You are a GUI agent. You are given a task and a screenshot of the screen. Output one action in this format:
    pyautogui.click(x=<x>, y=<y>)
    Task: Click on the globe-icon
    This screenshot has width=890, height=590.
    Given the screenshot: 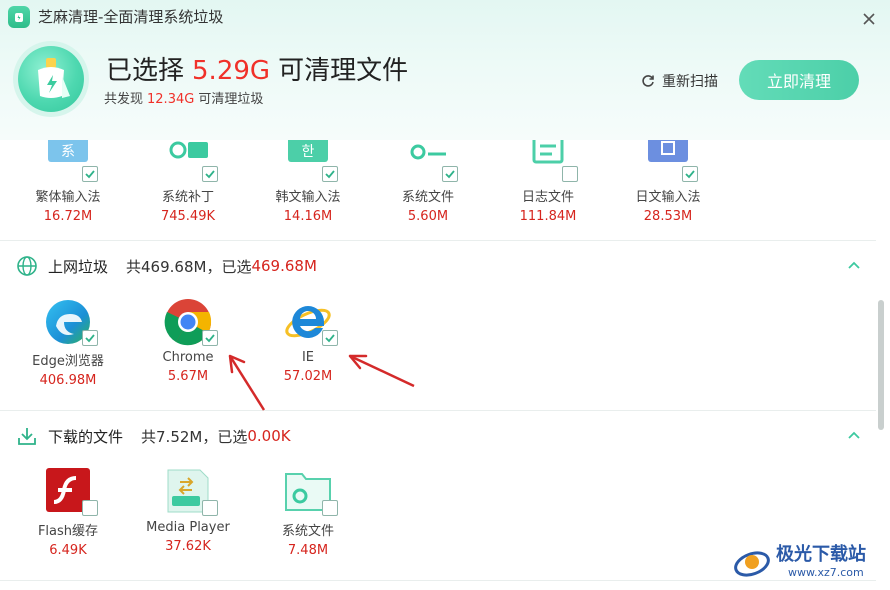 What is the action you would take?
    pyautogui.click(x=27, y=266)
    